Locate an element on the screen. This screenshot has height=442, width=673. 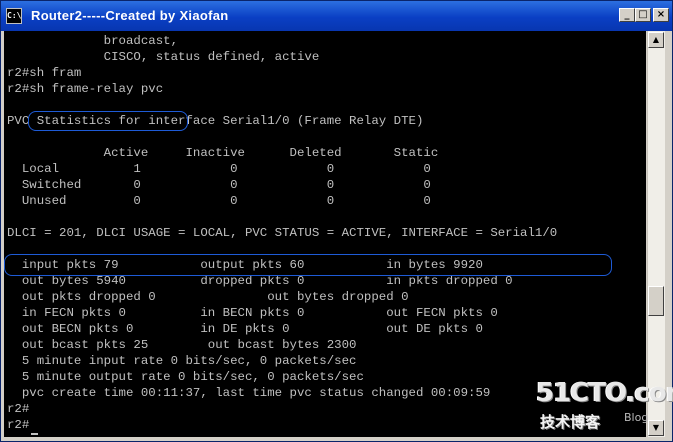
maximize-button: □ is located at coordinates (643, 15).